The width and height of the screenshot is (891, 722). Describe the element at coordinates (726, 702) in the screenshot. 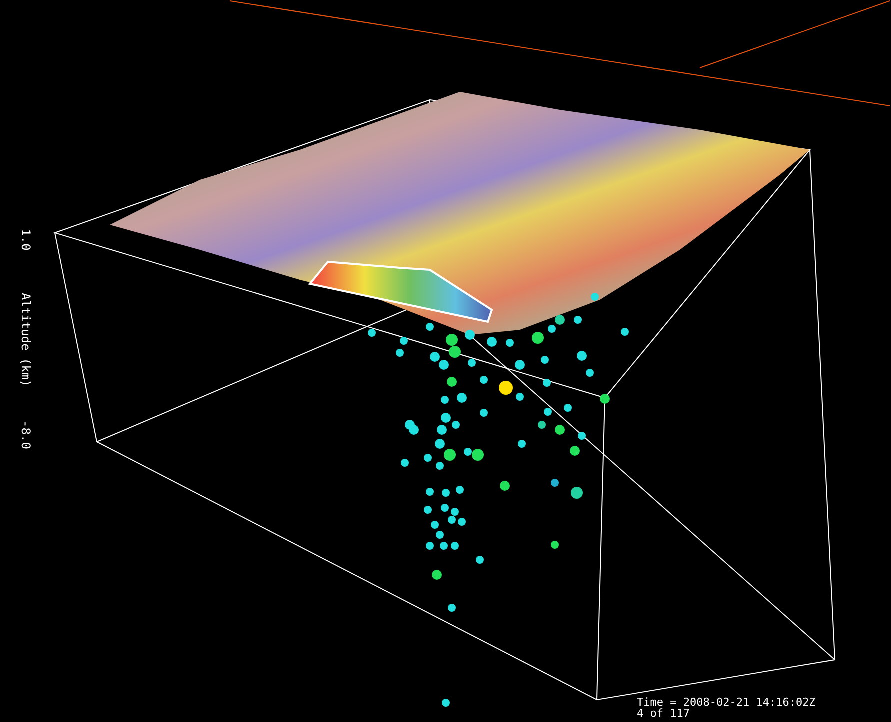

I see `time-label: Time = 2008-02-21 14:16:02Z` at that location.